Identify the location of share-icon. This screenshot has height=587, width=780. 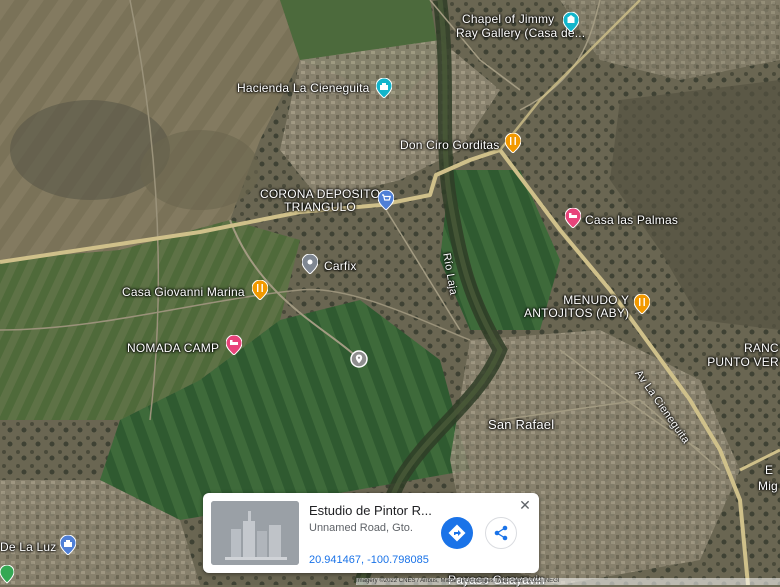
(501, 533).